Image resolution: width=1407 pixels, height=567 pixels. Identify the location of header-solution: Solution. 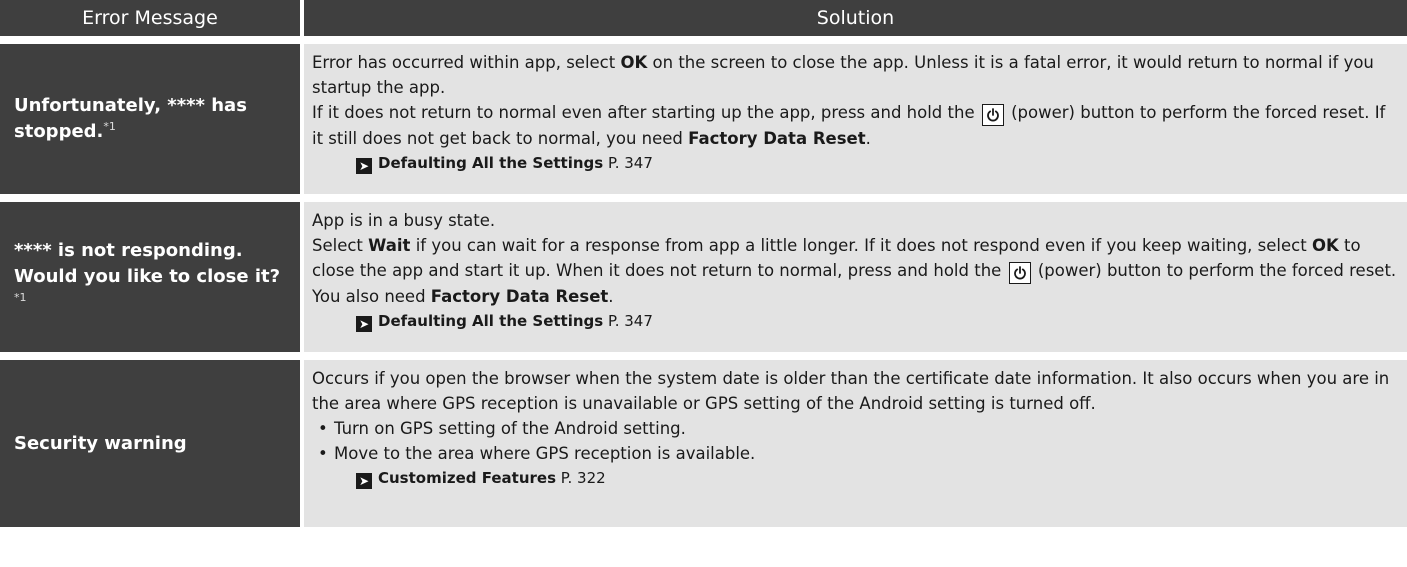
(855, 18).